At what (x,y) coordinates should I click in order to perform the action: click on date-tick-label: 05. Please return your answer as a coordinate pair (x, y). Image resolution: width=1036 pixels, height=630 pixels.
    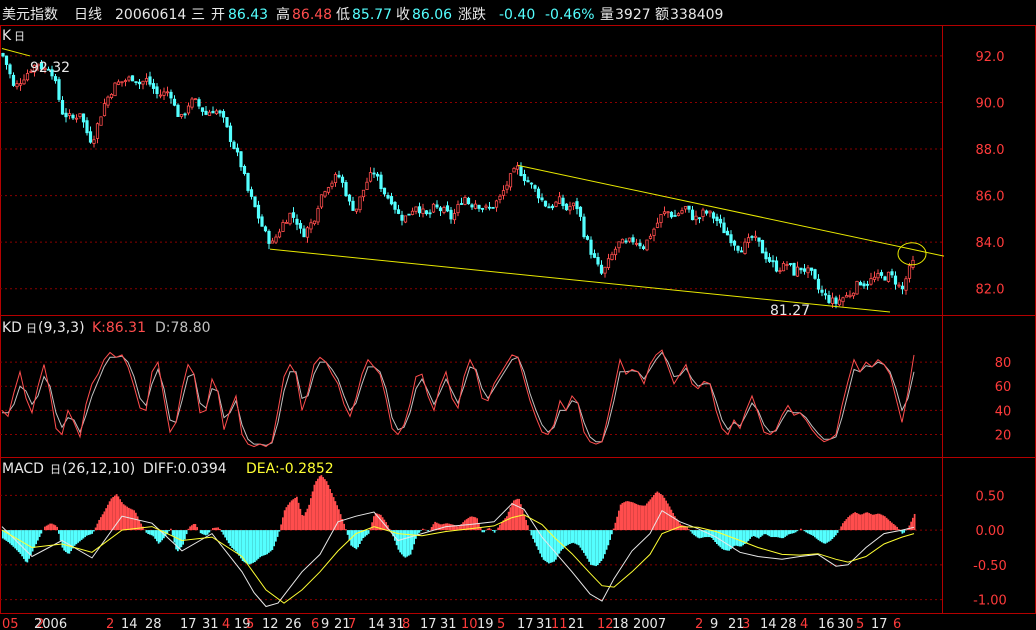
    Looking at the image, I should click on (10, 623).